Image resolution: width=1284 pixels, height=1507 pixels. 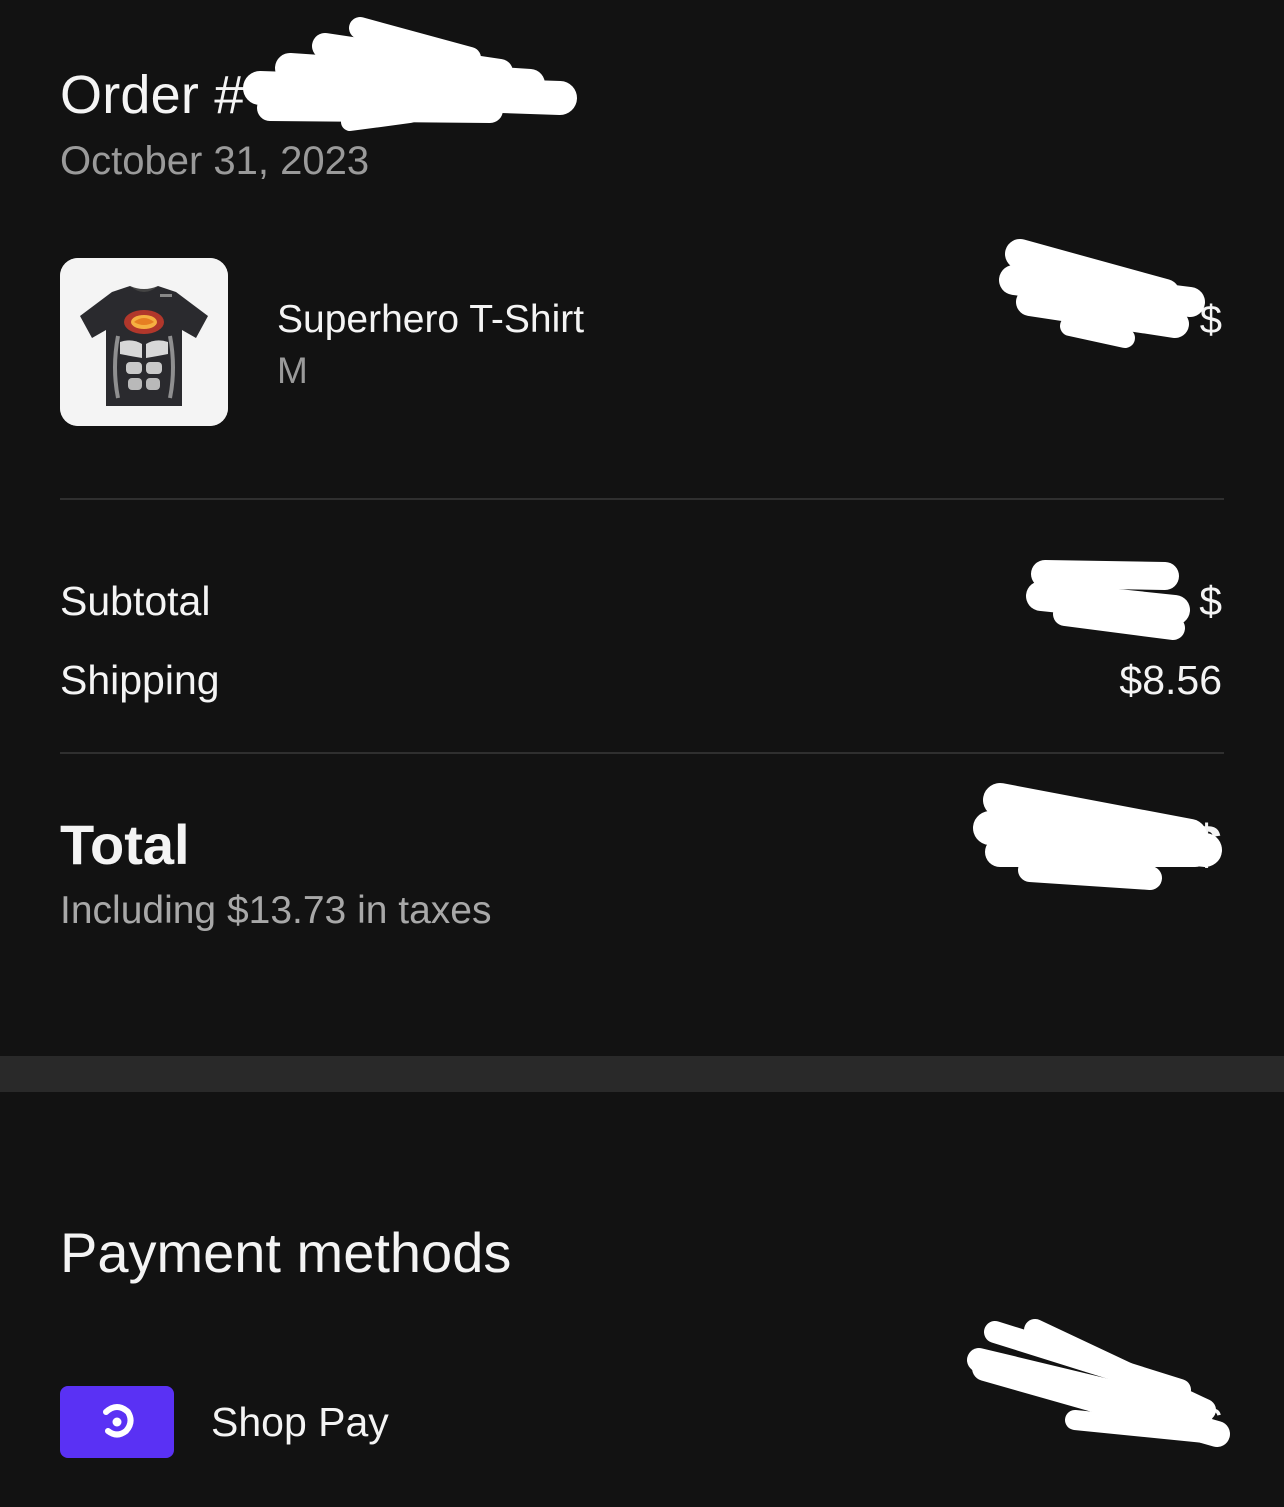 What do you see at coordinates (1210, 601) in the screenshot?
I see `subtotal-value: $` at bounding box center [1210, 601].